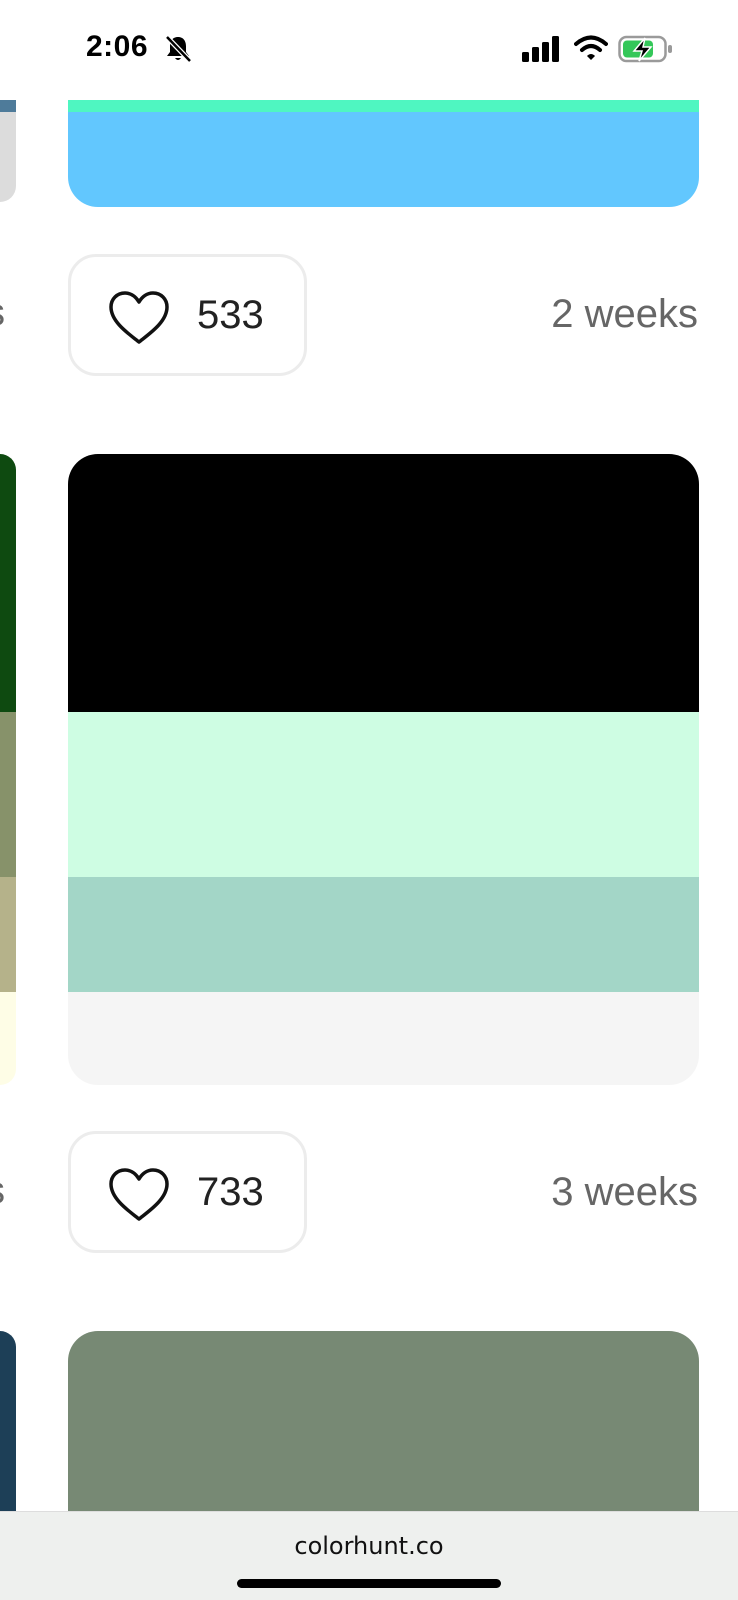 Image resolution: width=738 pixels, height=1600 pixels. I want to click on like-button: 733, so click(187, 1192).